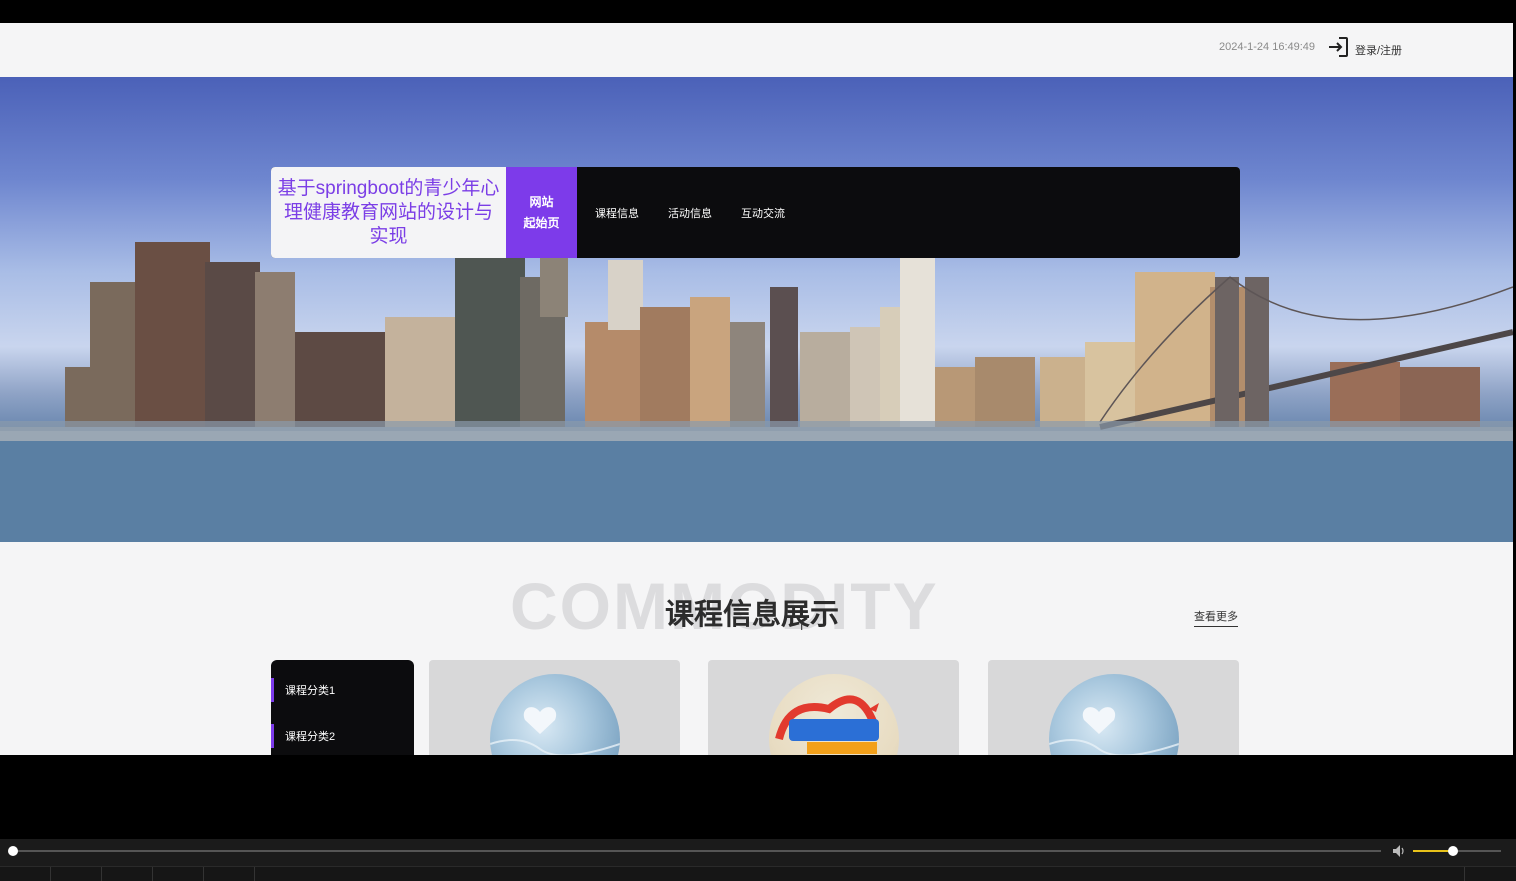  I want to click on event-poster-image, so click(834, 714).